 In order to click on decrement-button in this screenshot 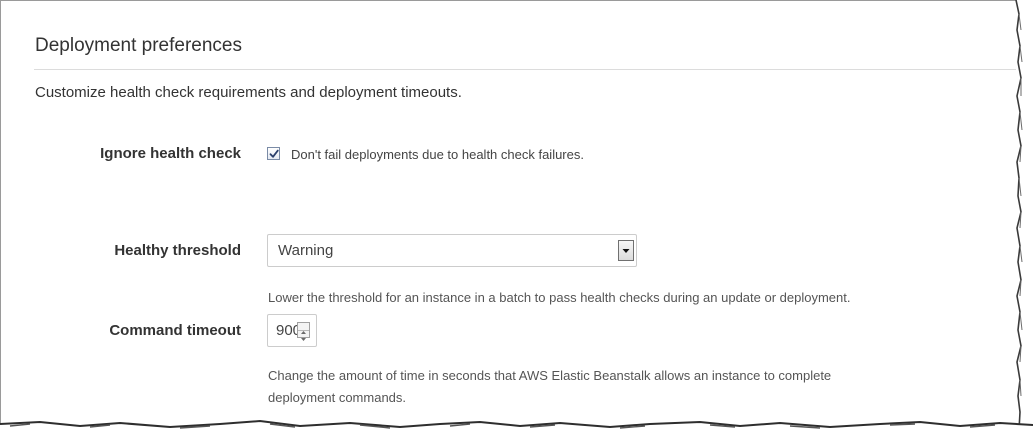, I will do `click(303, 335)`.